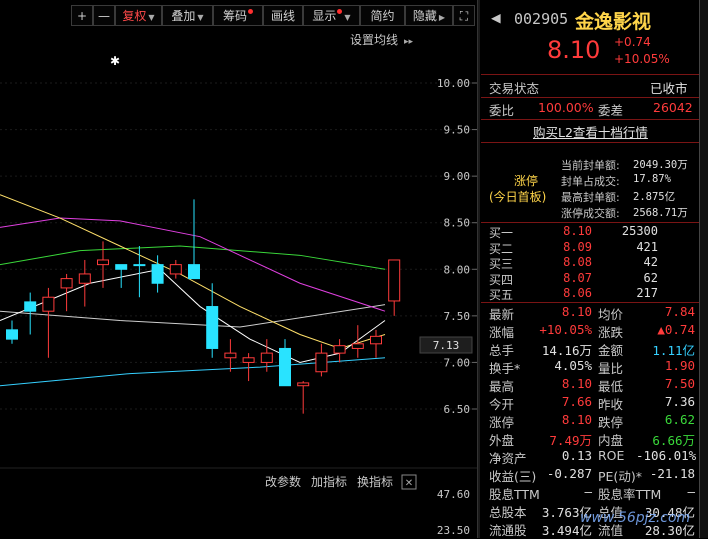 Image resolution: width=708 pixels, height=539 pixels. Describe the element at coordinates (566, 350) in the screenshot. I see `stat-value: 14.16万` at that location.